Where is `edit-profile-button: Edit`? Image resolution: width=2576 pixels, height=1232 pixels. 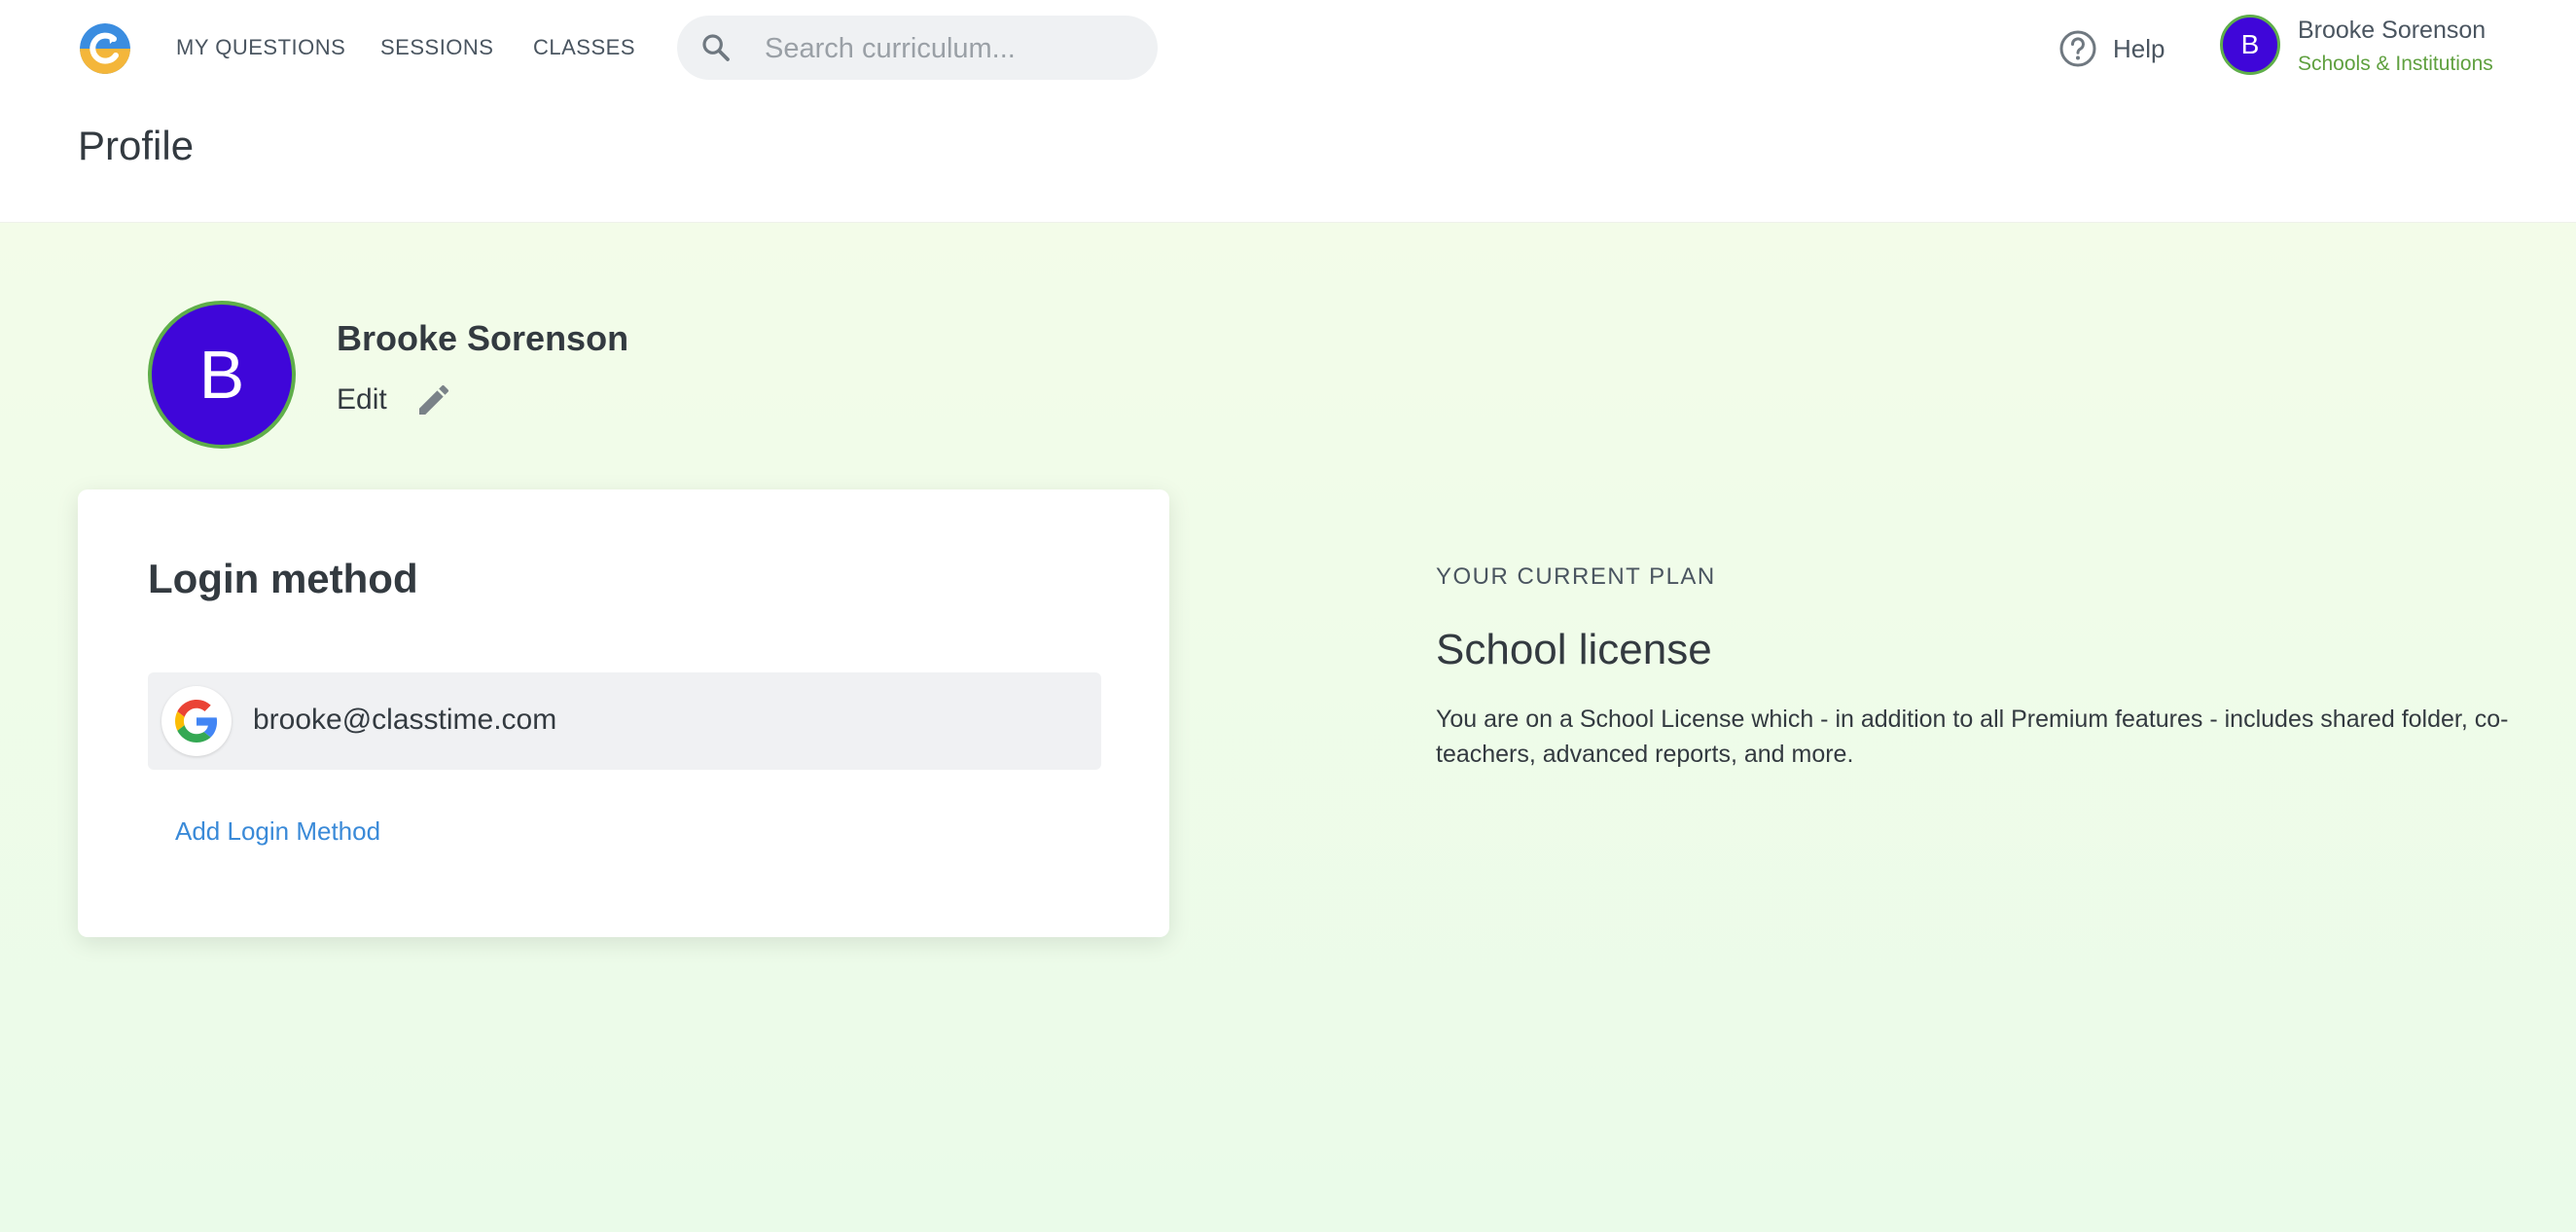
edit-profile-button: Edit is located at coordinates (395, 399).